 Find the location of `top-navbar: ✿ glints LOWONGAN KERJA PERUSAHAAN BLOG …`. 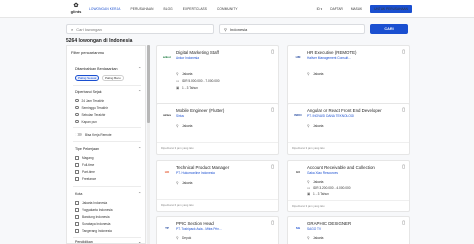

top-navbar: ✿ glints LOWONGAN KERJA PERUSAHAAN BLOG … is located at coordinates (237, 9).